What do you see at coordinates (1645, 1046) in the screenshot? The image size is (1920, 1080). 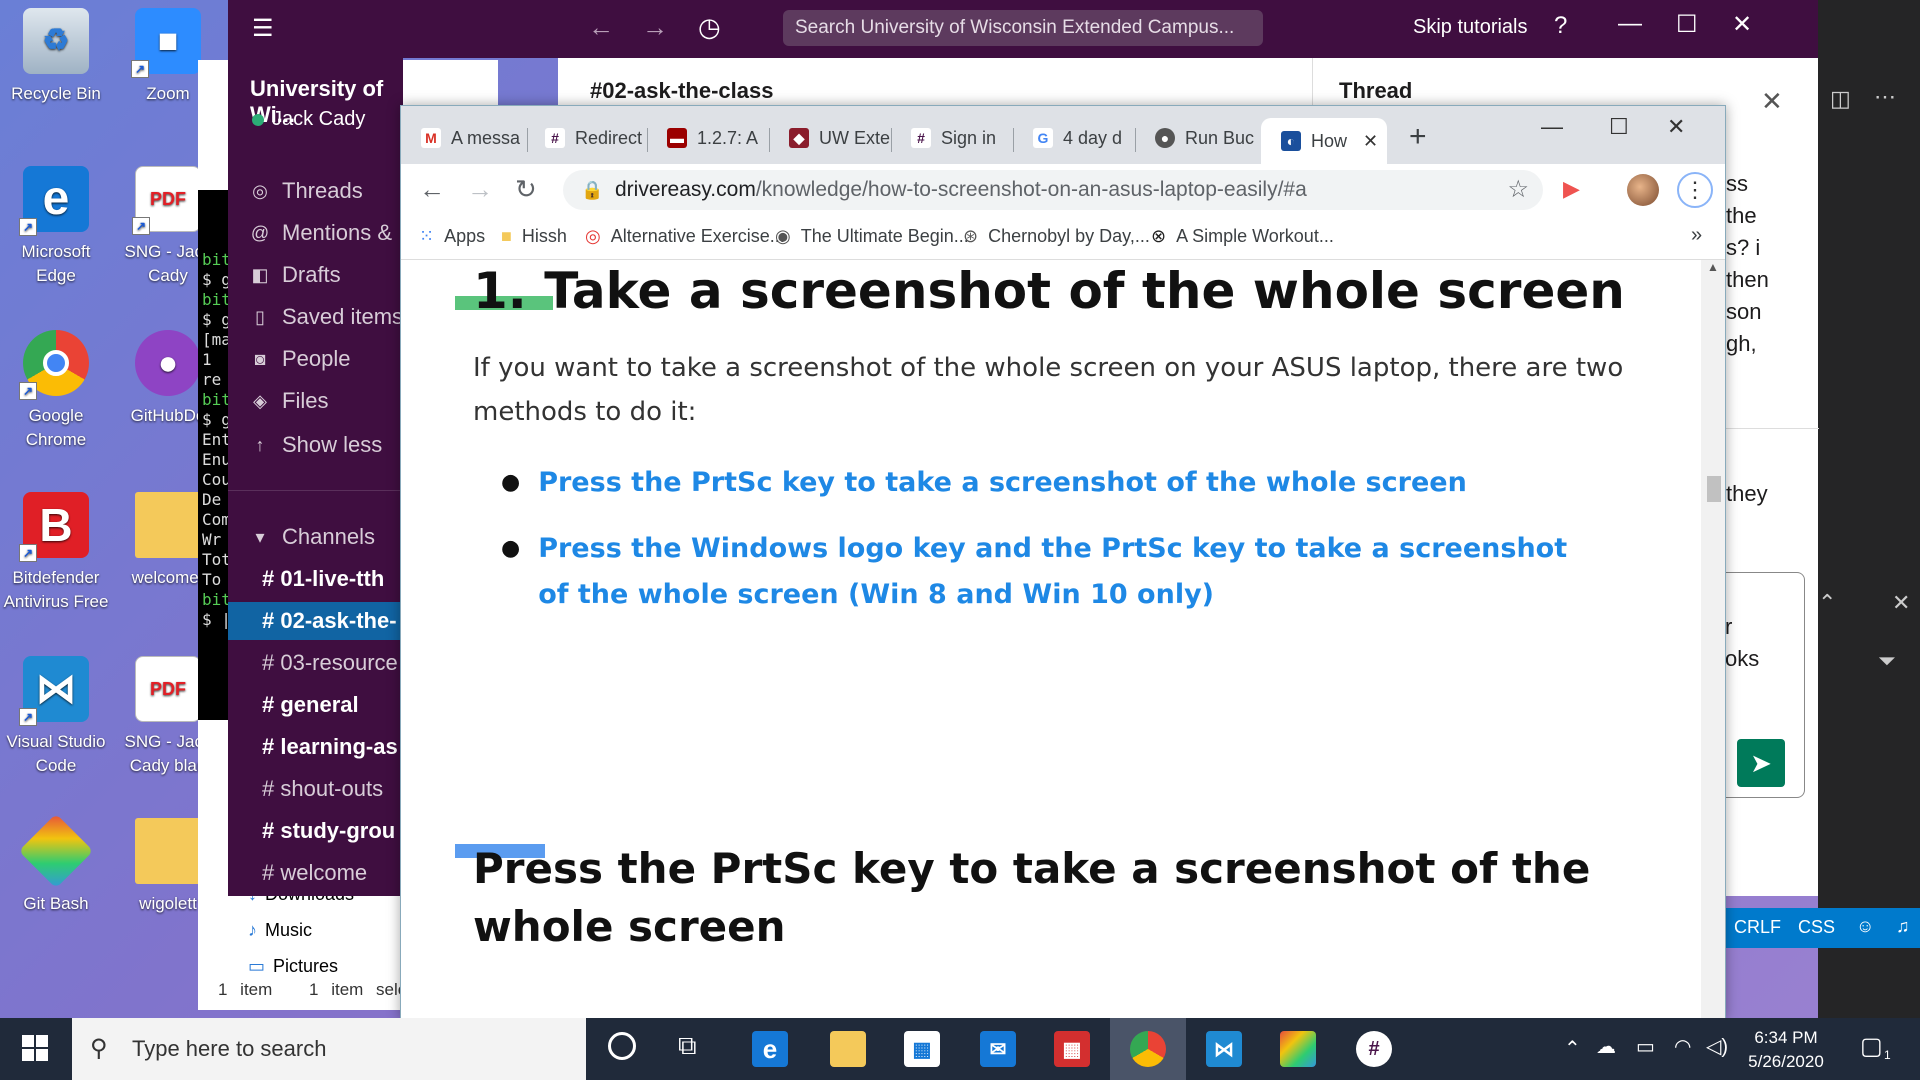 I see `battery-icon: ▭` at bounding box center [1645, 1046].